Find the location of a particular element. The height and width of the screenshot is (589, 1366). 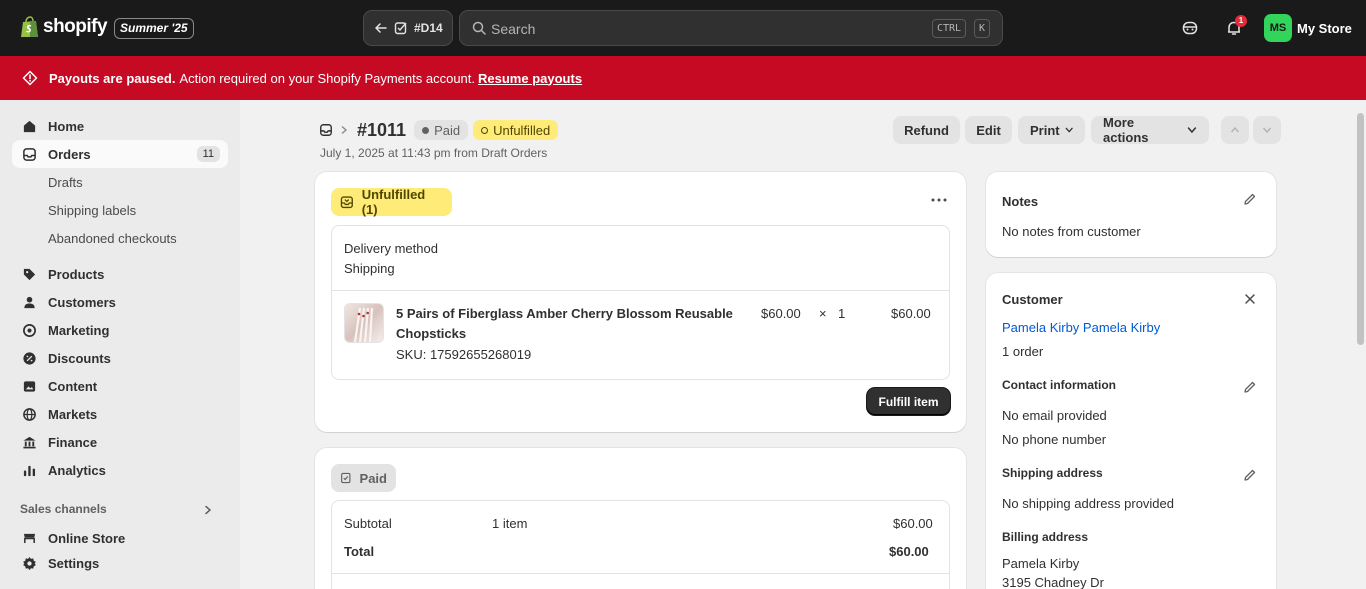

more-actions-button: More actions is located at coordinates (1150, 130).